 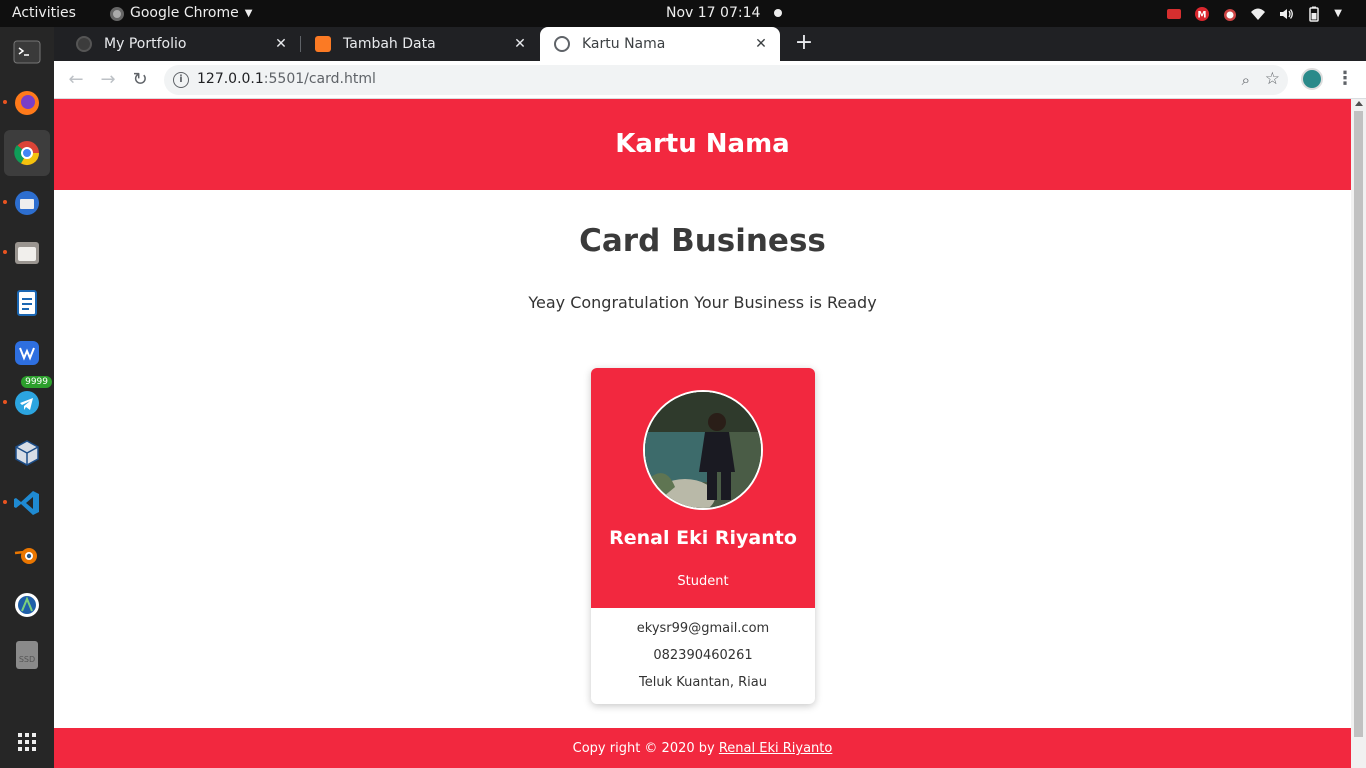 I want to click on terminal-icon, so click(x=27, y=52).